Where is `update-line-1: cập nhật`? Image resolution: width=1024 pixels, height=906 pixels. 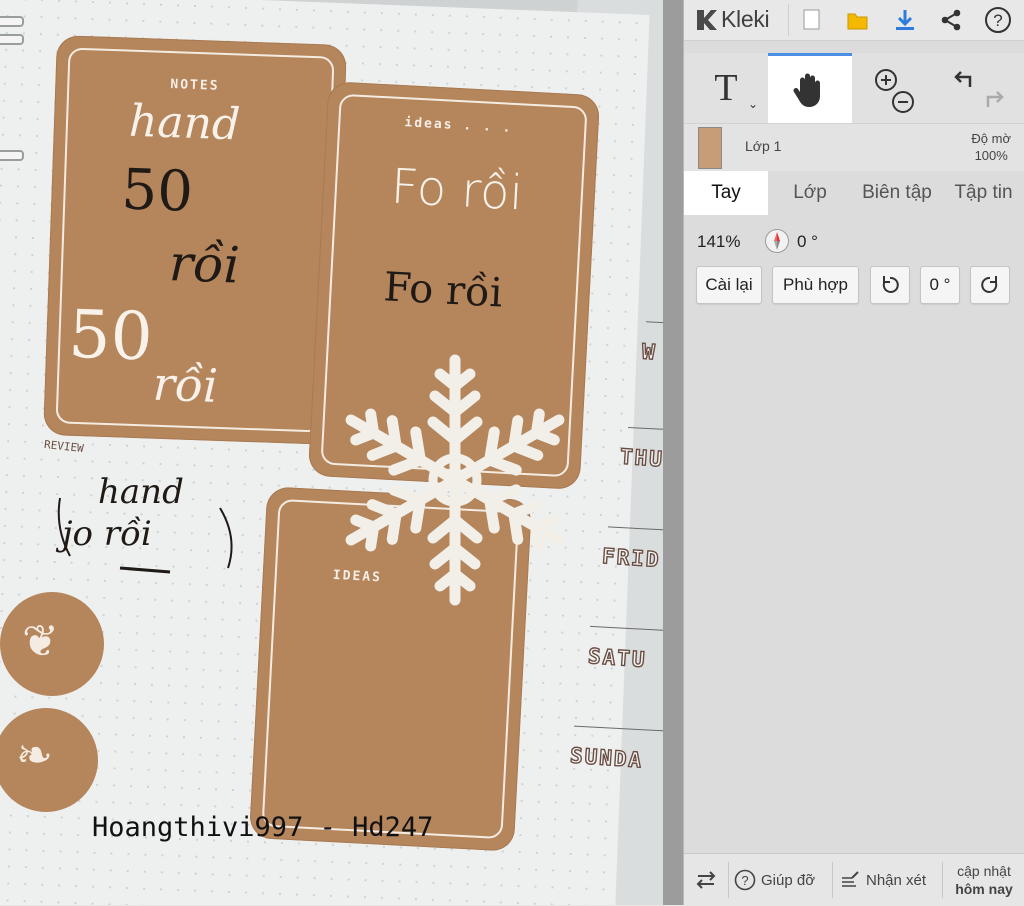 update-line-1: cập nhật is located at coordinates (984, 871).